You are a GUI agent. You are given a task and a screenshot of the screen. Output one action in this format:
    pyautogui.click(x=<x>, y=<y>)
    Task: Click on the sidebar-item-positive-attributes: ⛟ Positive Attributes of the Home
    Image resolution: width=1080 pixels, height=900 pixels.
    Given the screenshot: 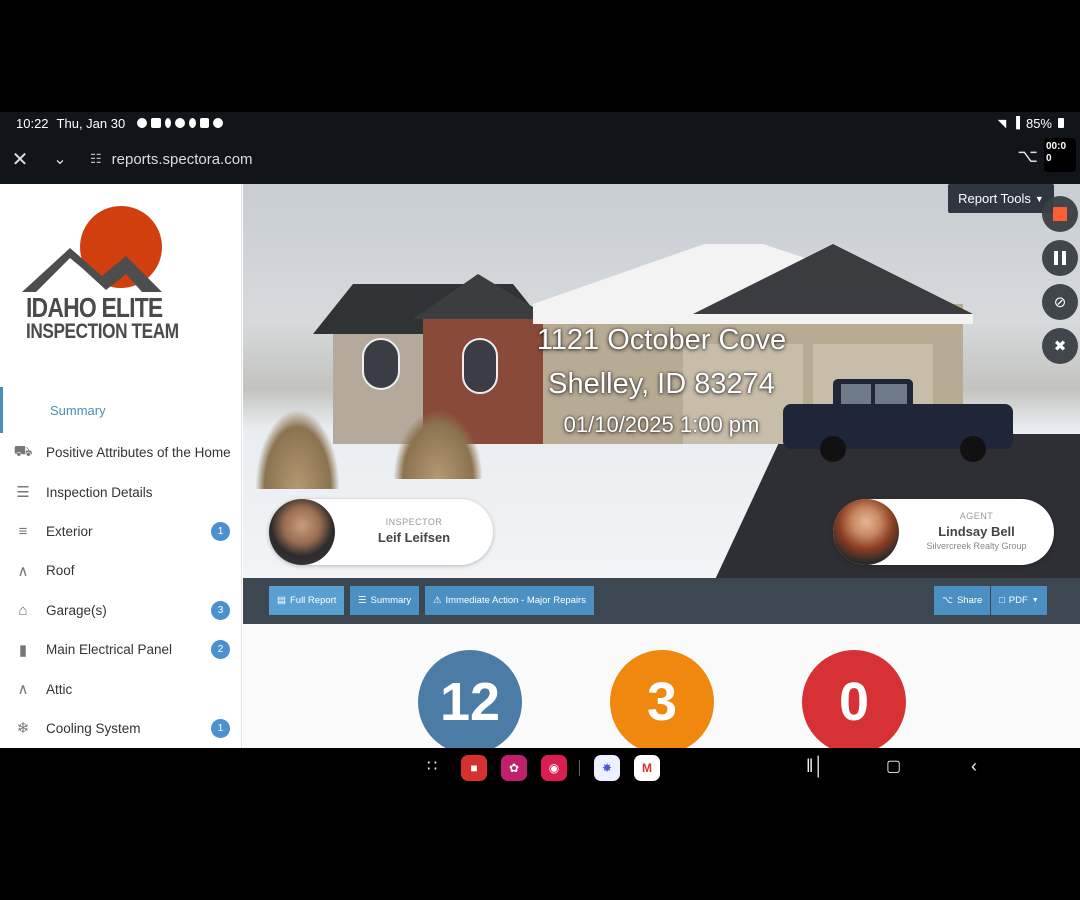 What is the action you would take?
    pyautogui.click(x=120, y=452)
    